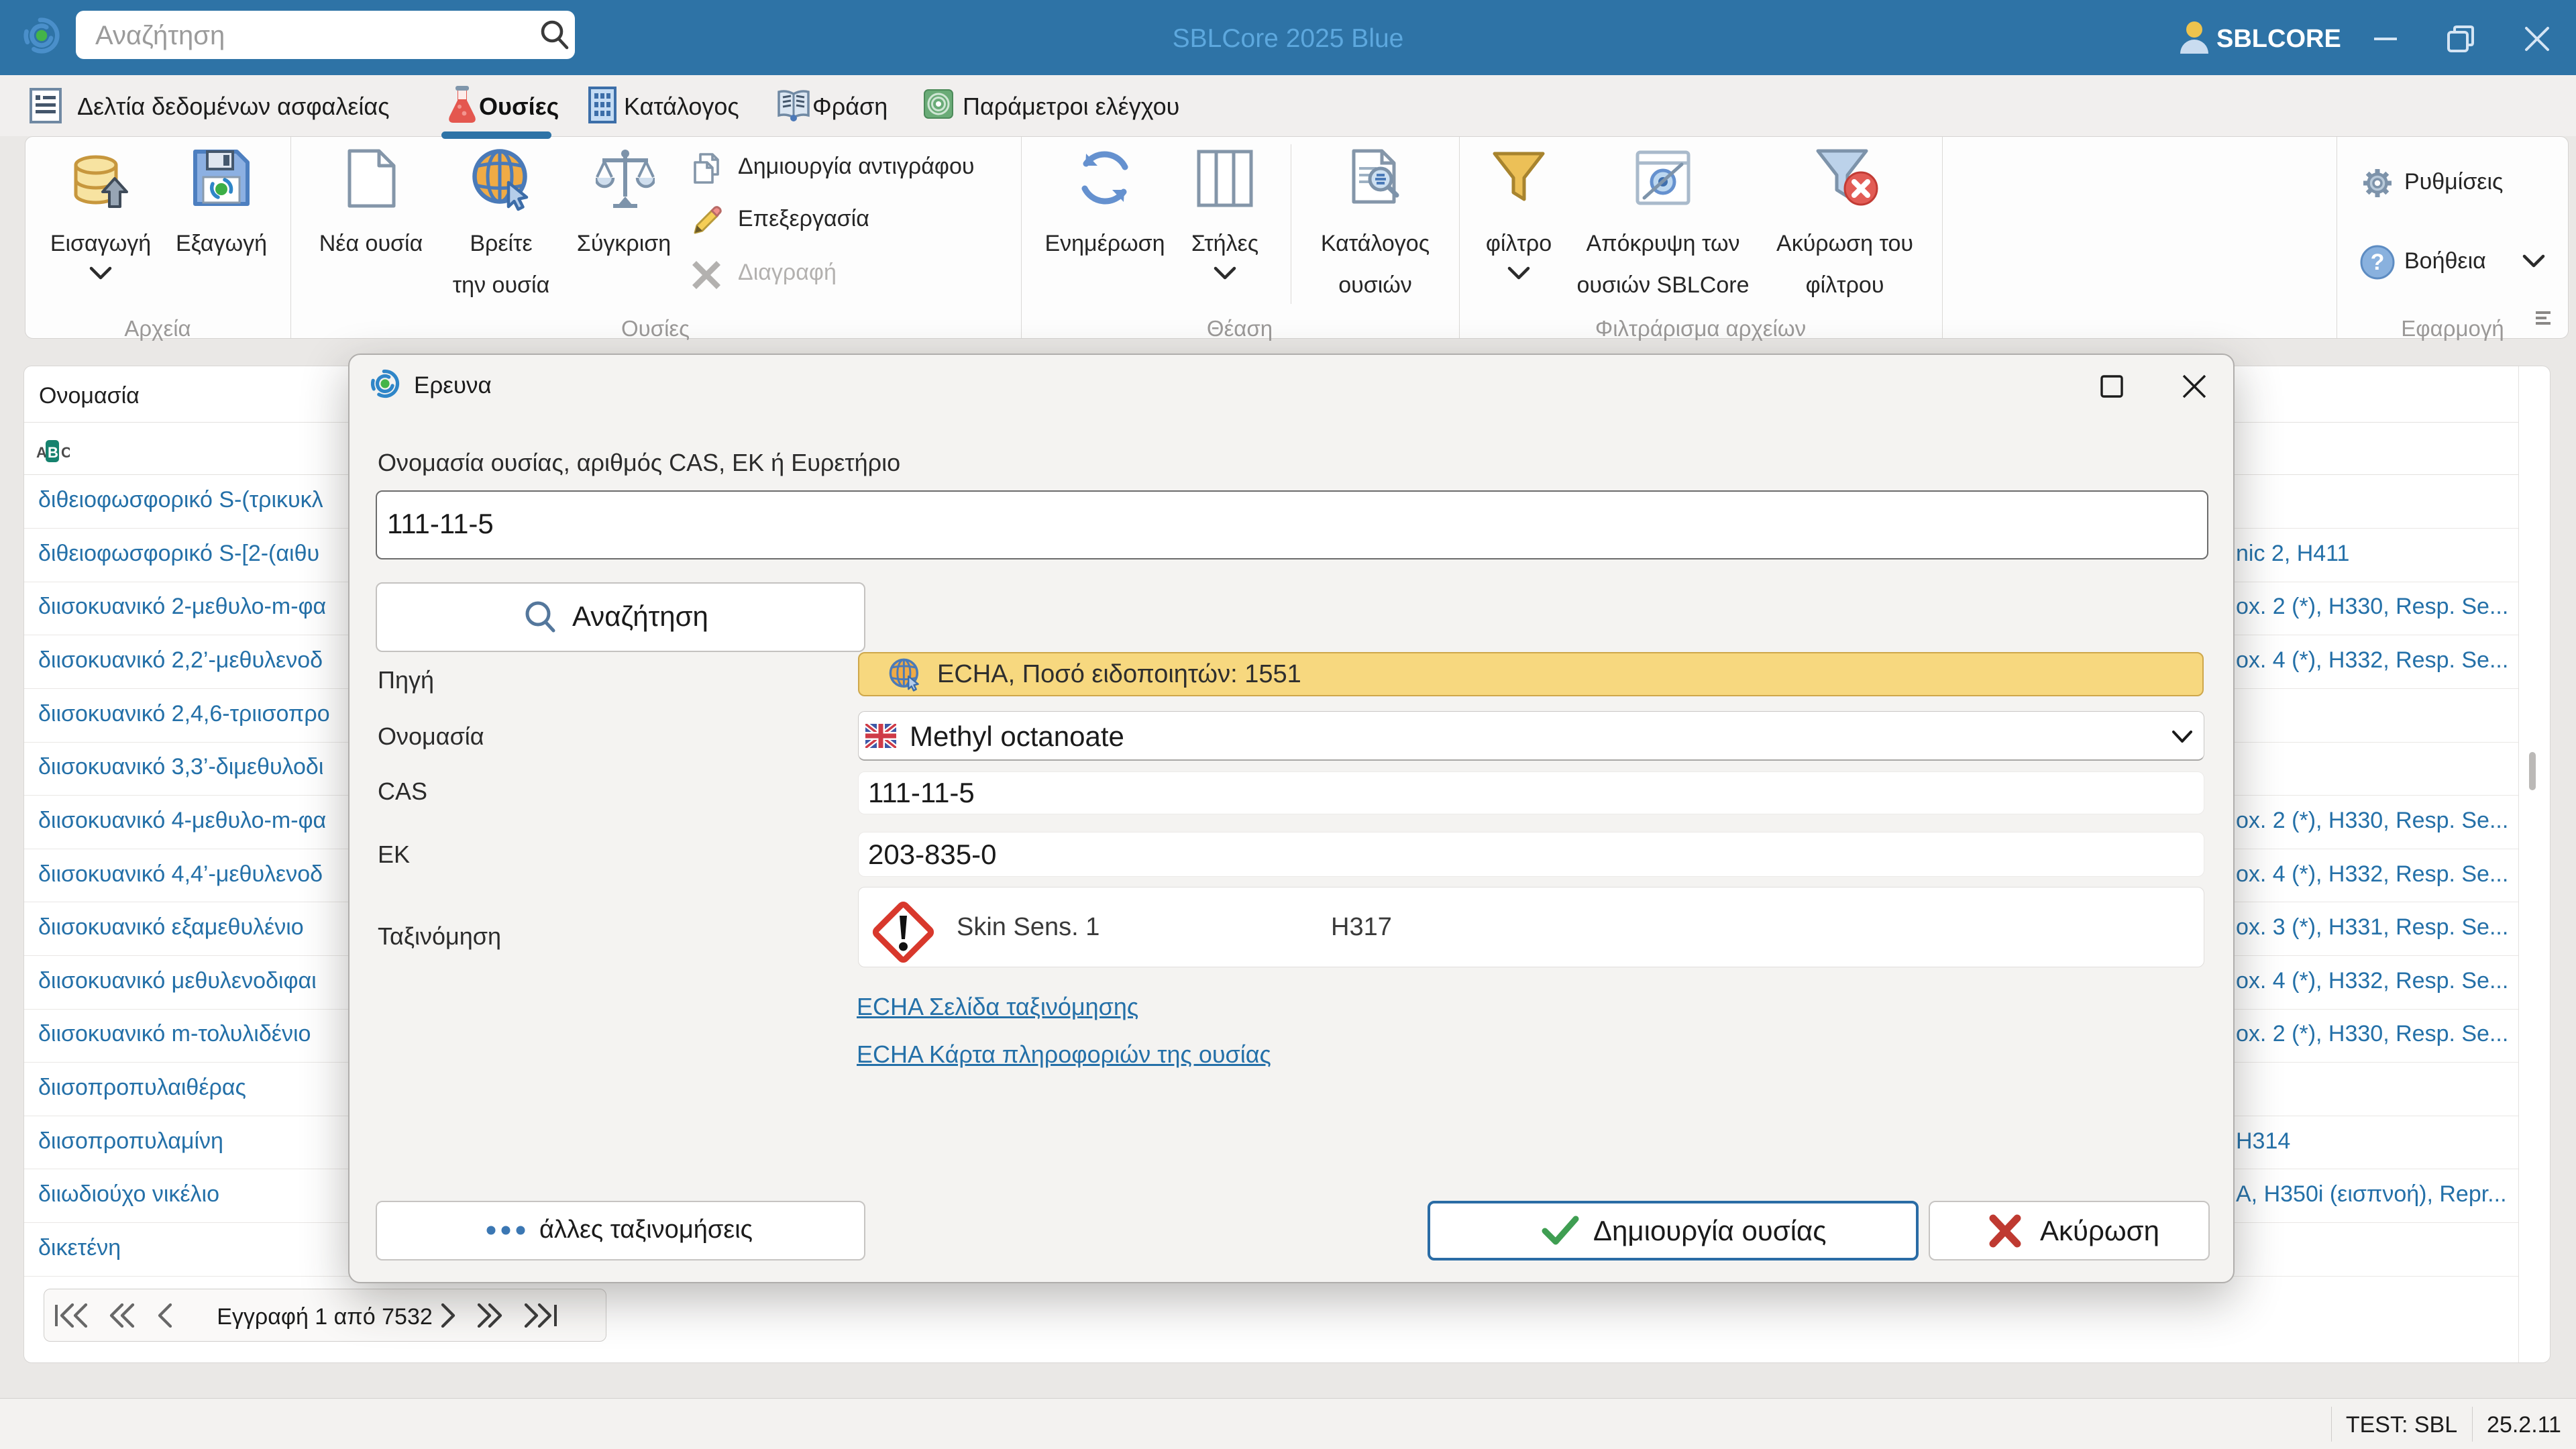 The height and width of the screenshot is (1449, 2576). I want to click on svg-text: A, so click(41, 452).